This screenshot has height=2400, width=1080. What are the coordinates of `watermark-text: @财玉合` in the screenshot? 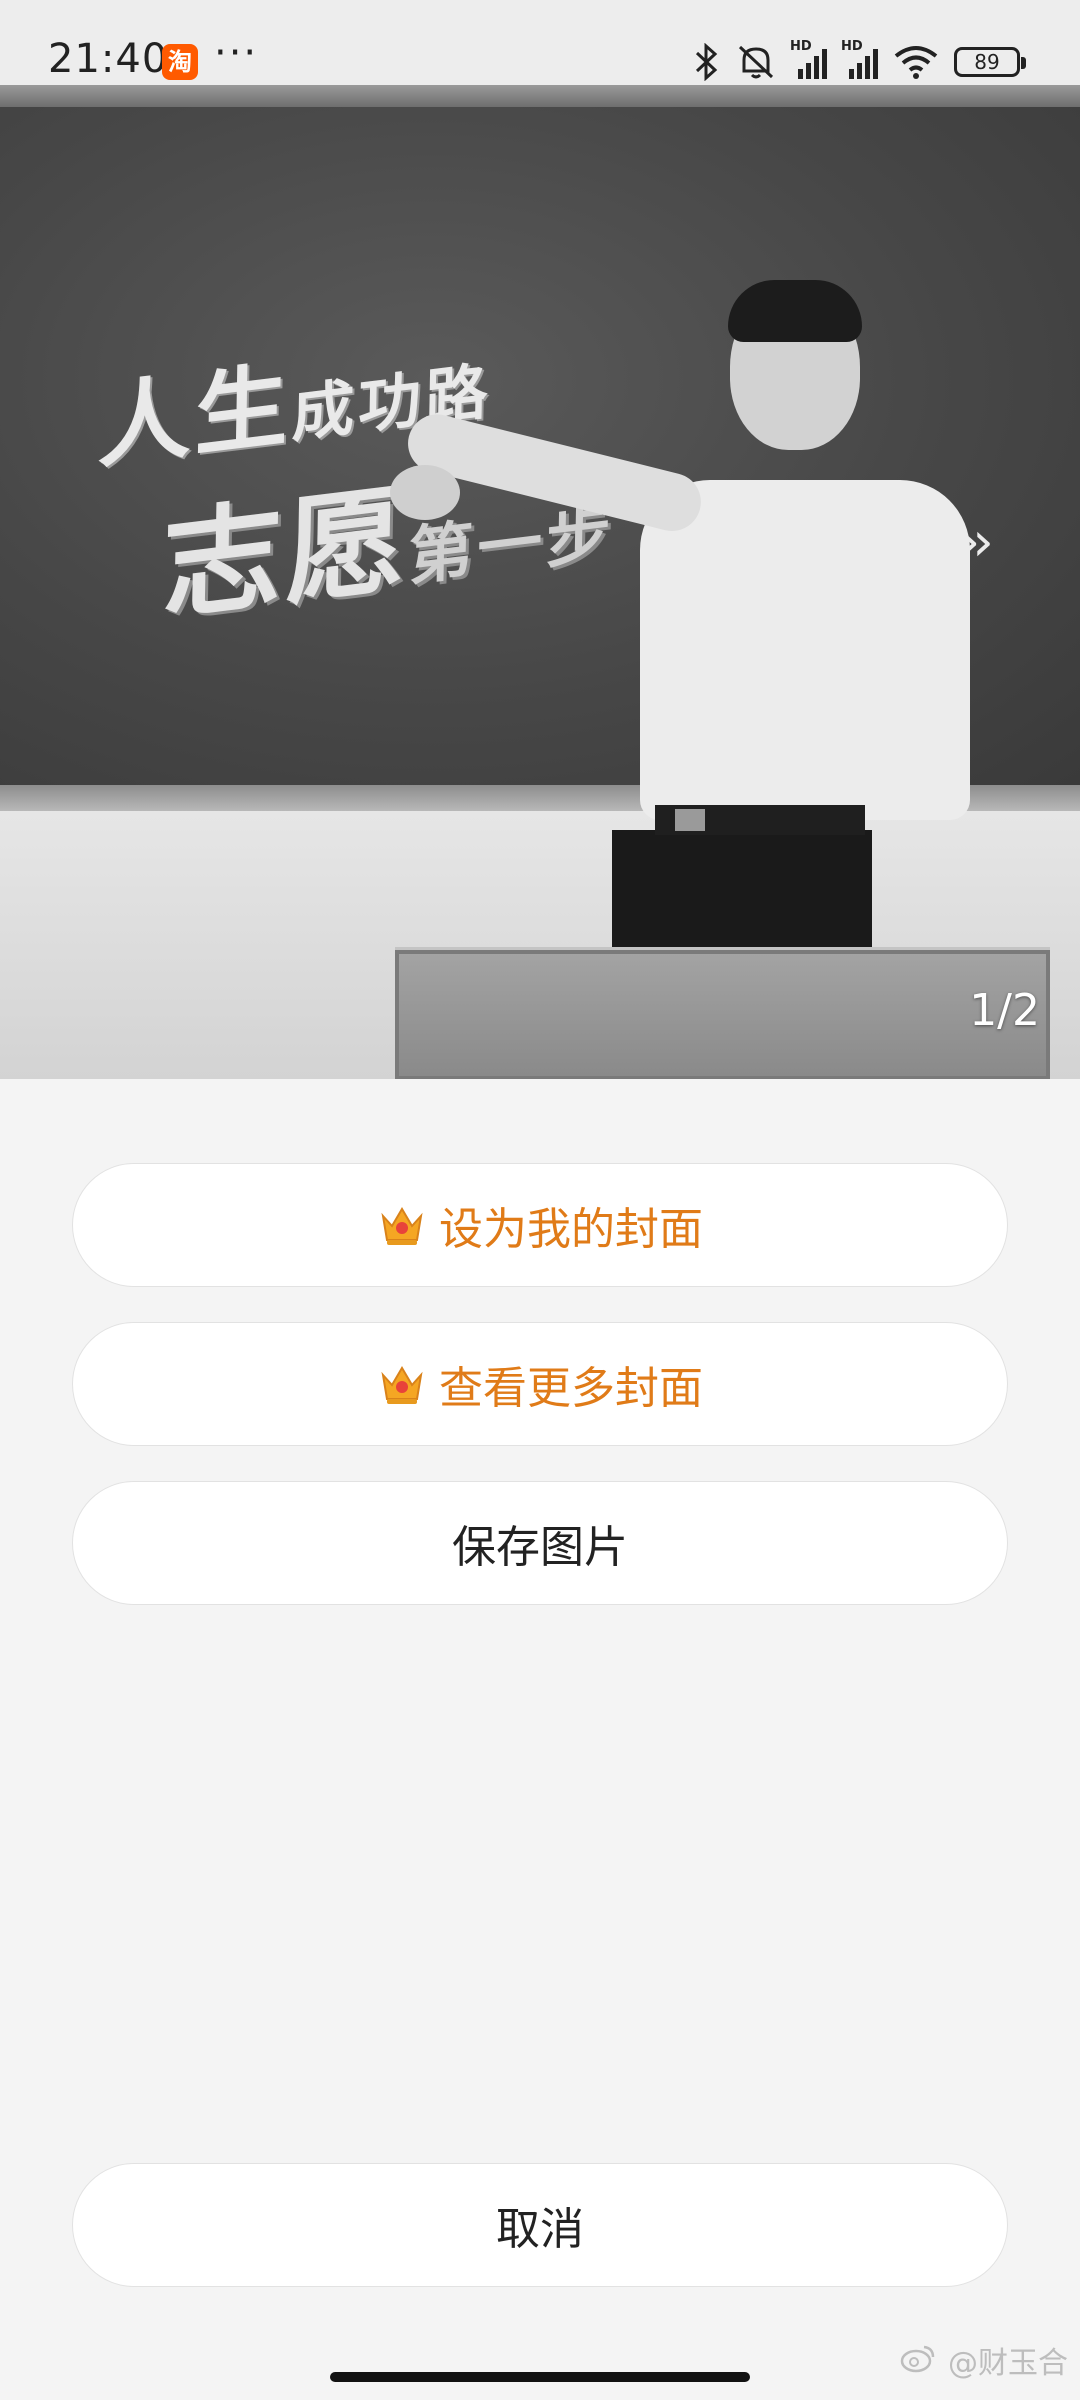 It's located at (1008, 2363).